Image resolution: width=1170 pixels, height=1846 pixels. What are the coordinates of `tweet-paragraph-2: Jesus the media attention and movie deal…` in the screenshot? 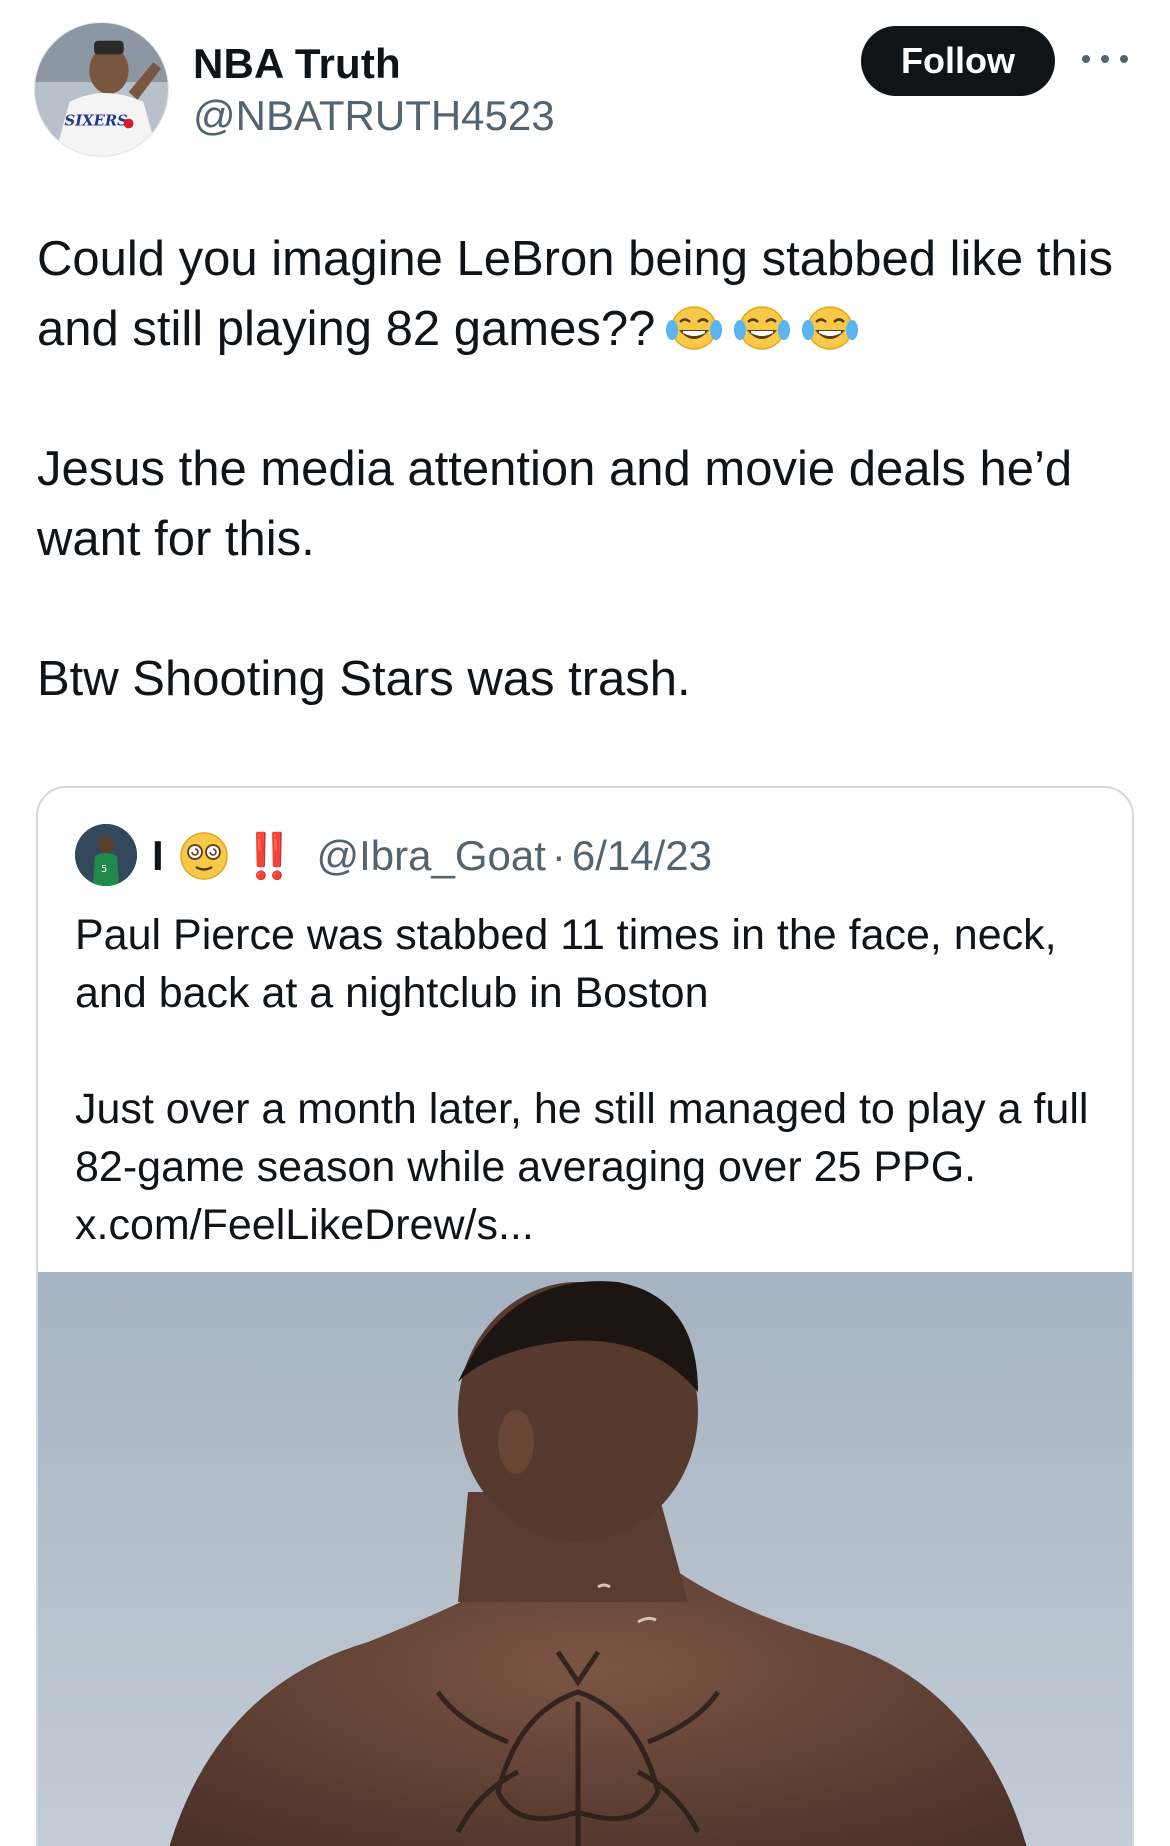 It's located at (555, 504).